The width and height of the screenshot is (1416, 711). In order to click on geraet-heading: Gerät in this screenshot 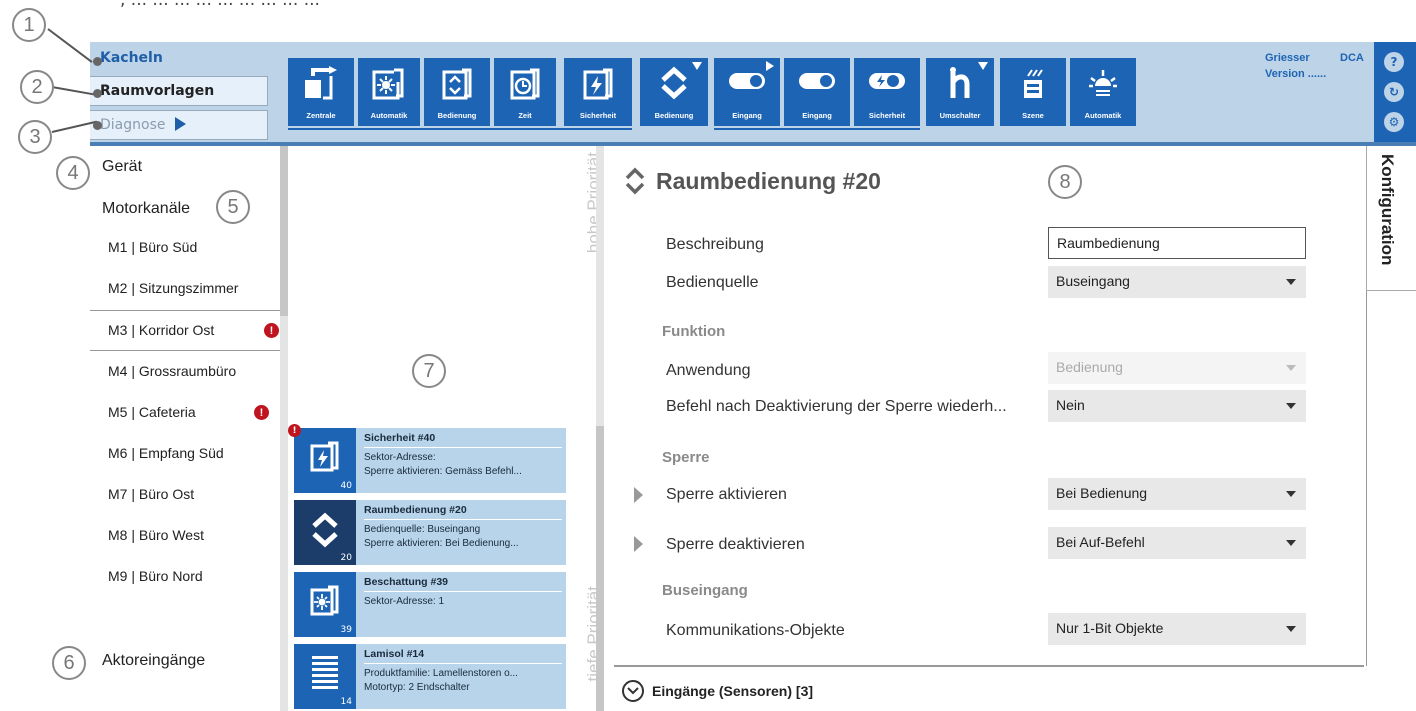, I will do `click(122, 167)`.